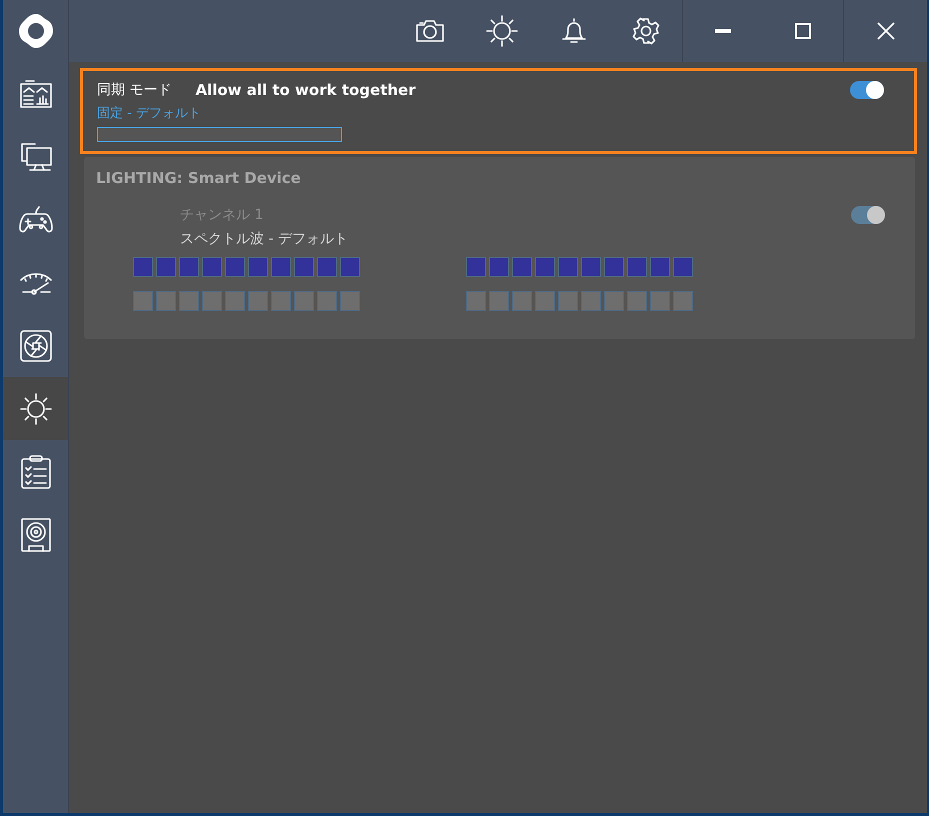 The height and width of the screenshot is (816, 929). I want to click on logo-icon, so click(36, 31).